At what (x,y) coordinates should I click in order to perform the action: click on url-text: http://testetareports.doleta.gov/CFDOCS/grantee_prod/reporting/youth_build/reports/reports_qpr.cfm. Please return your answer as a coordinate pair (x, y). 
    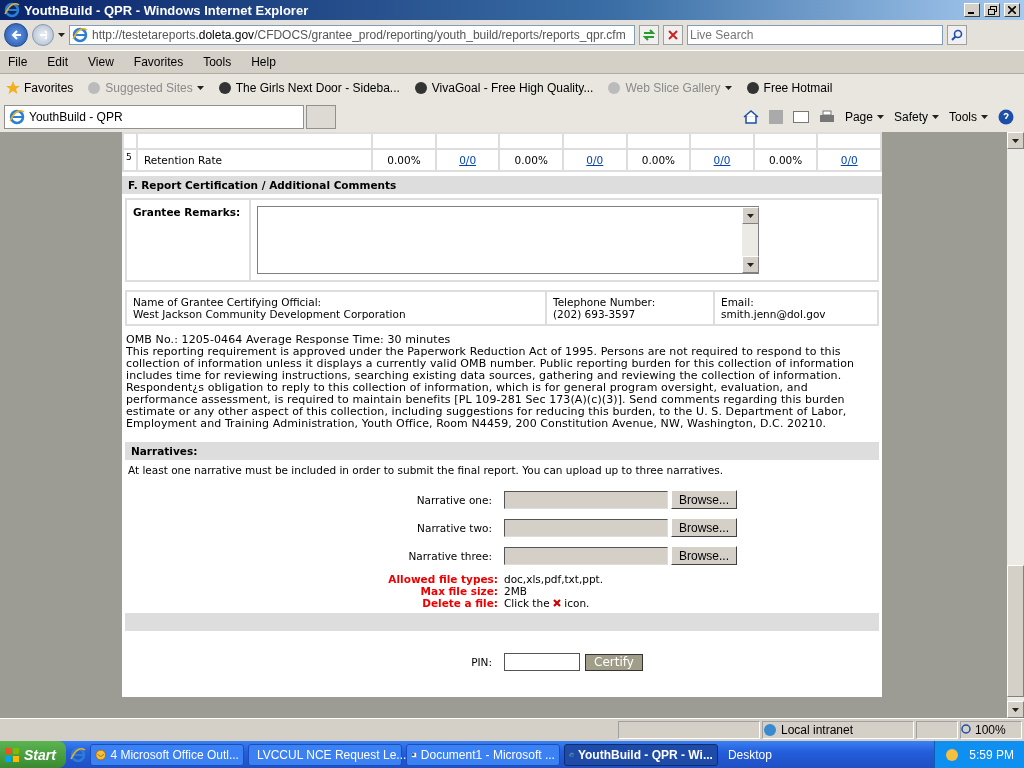
    Looking at the image, I should click on (359, 35).